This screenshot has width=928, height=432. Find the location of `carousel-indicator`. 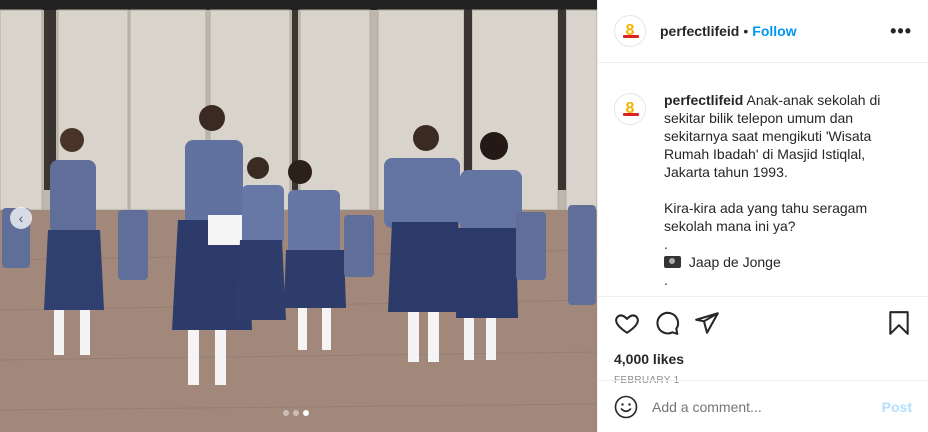

carousel-indicator is located at coordinates (296, 413).